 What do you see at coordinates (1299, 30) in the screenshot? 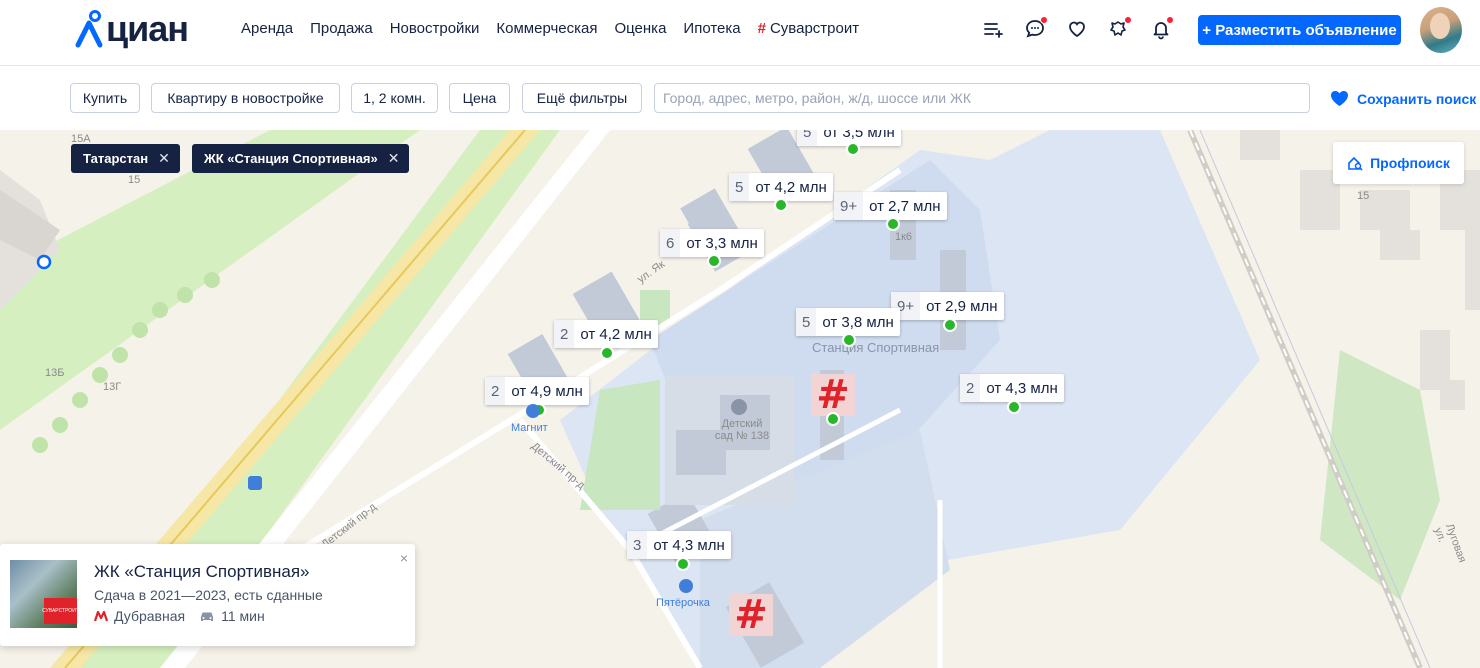
I see `post-ad-button: + Разместить объявление` at bounding box center [1299, 30].